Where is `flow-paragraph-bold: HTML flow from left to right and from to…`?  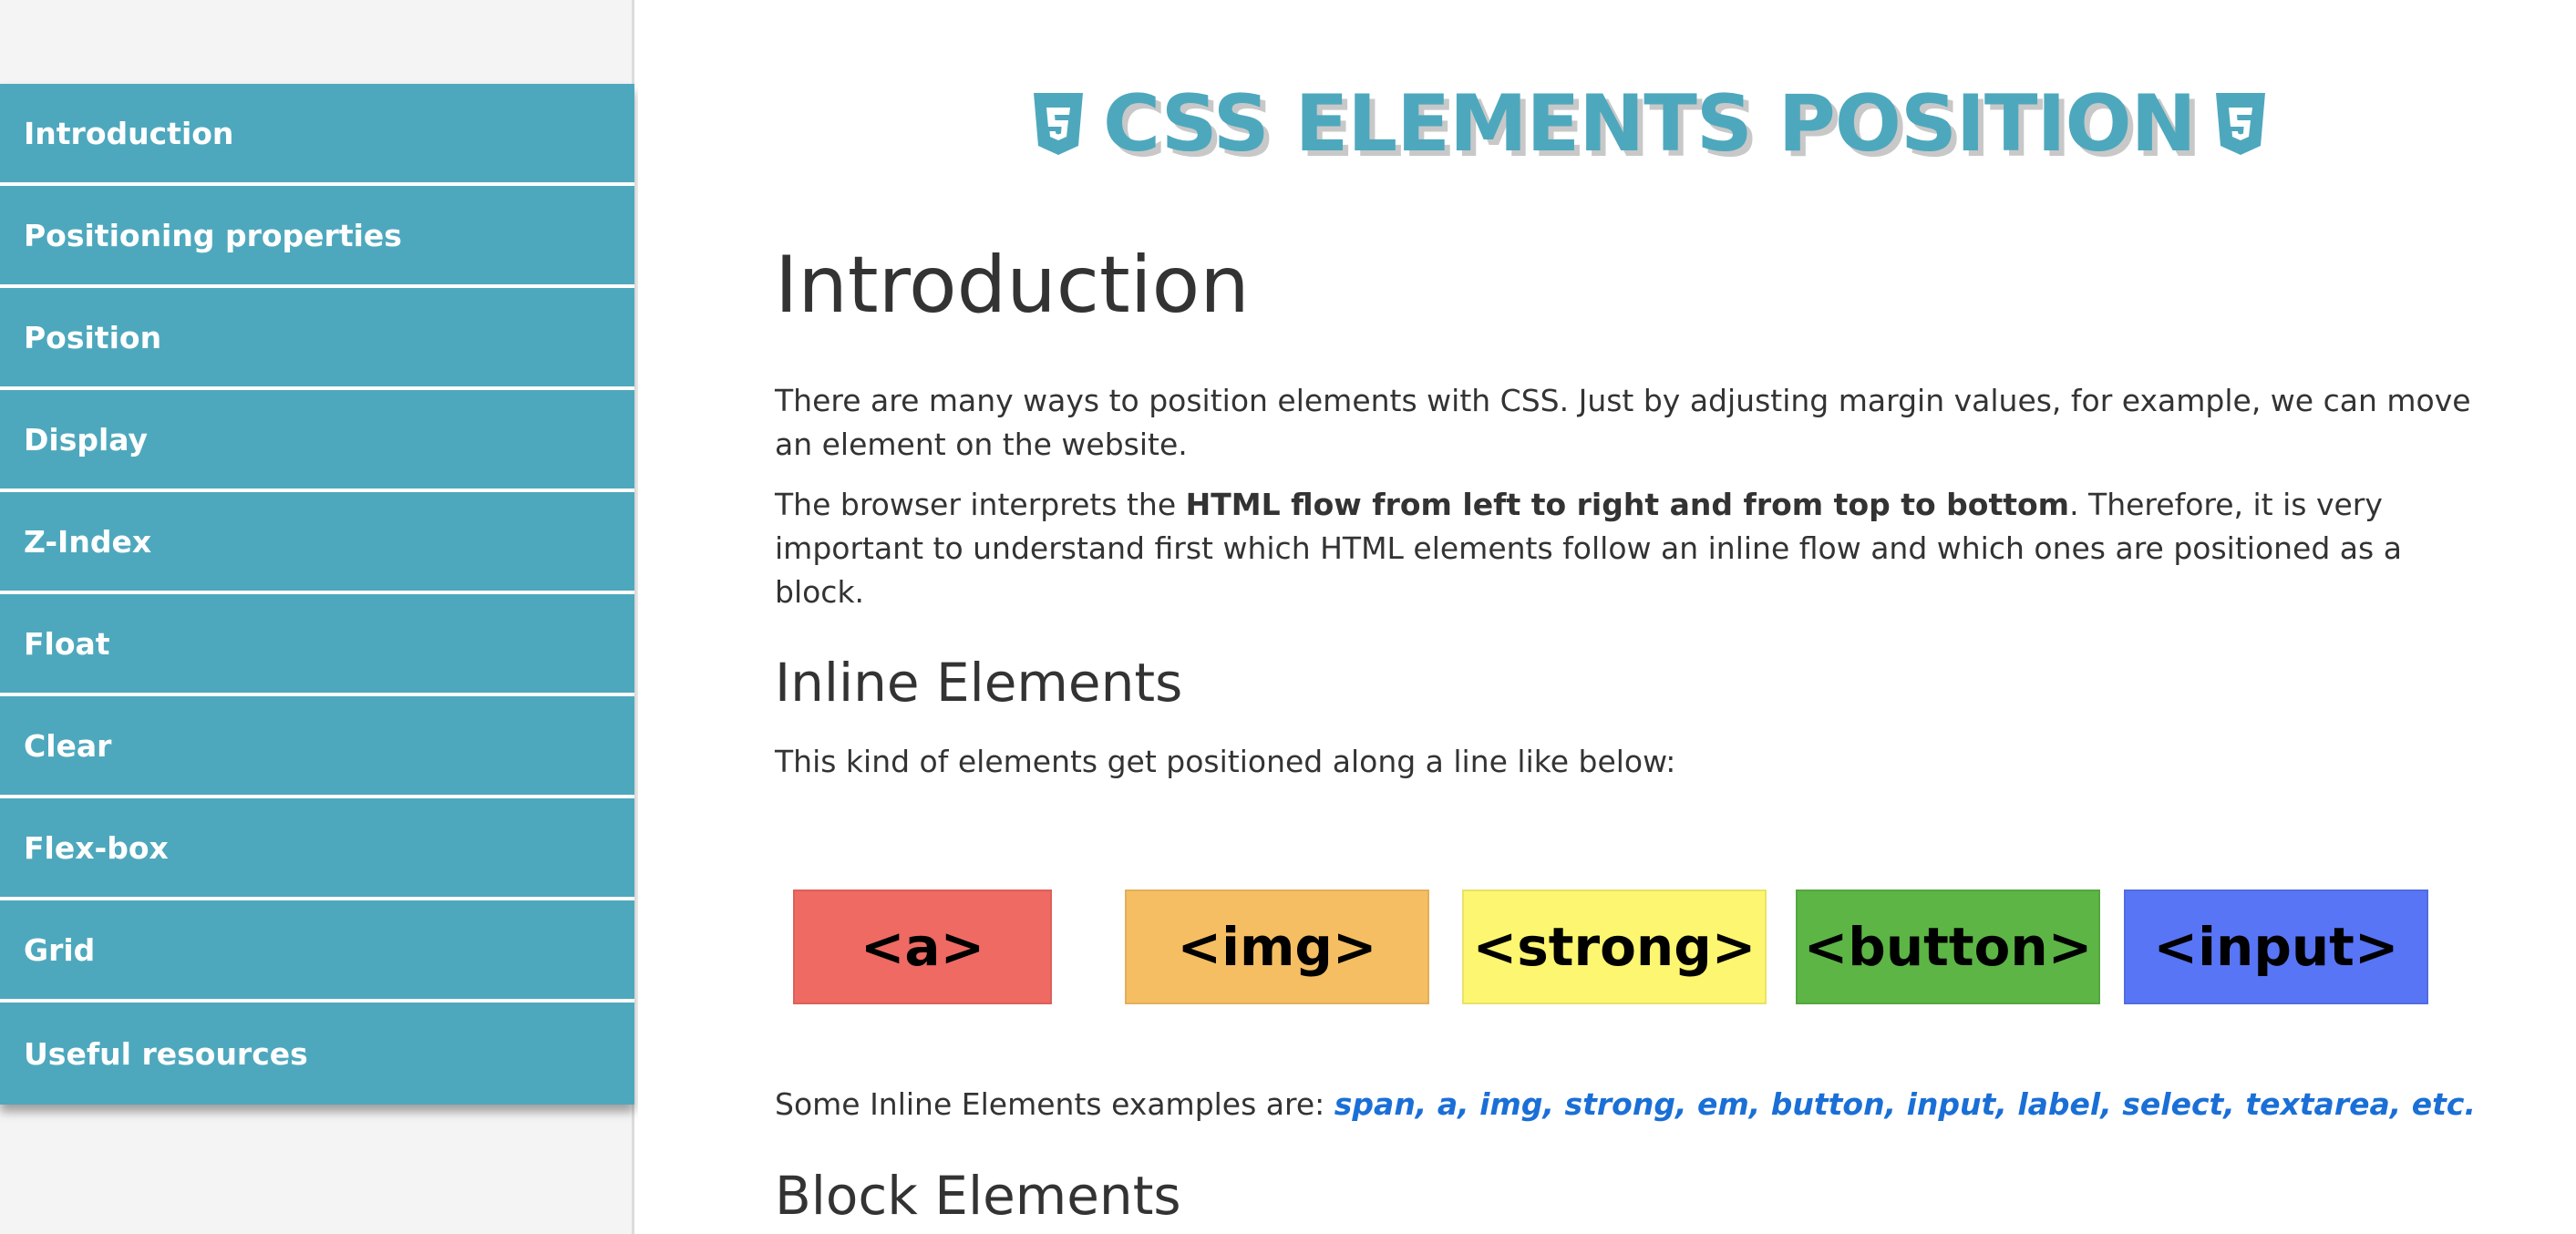 flow-paragraph-bold: HTML flow from left to right and from to… is located at coordinates (1627, 504).